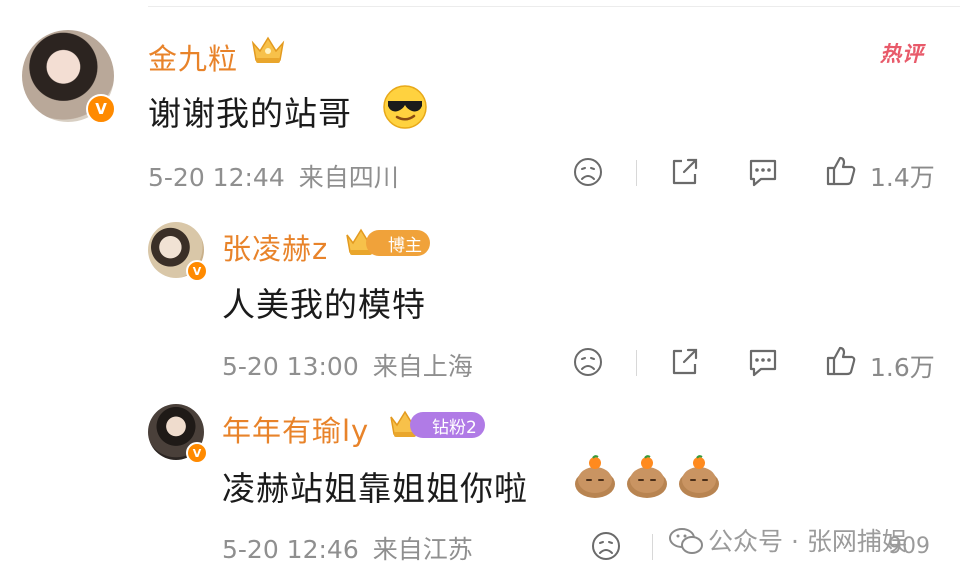 The image size is (960, 578). I want to click on watermark-count: 909, so click(909, 546).